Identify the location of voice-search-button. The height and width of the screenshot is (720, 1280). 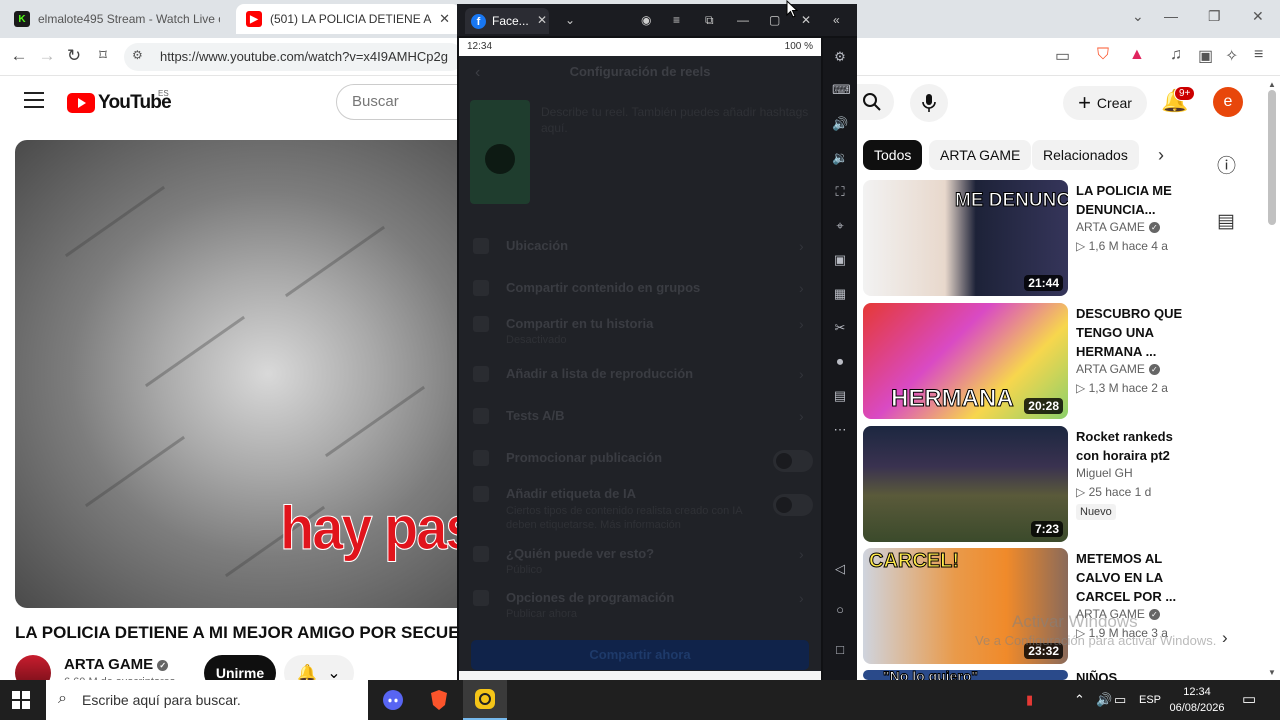
(929, 103).